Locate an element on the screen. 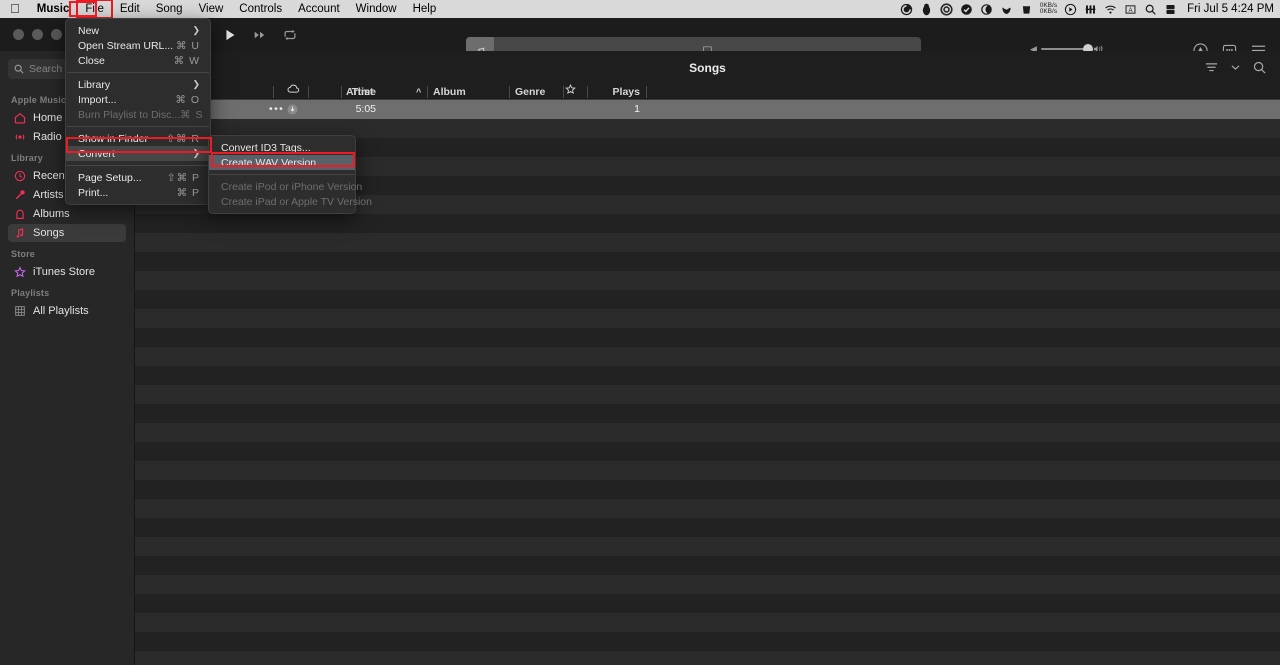 This screenshot has width=1280, height=665. menu-controls: Controls is located at coordinates (260, 9).